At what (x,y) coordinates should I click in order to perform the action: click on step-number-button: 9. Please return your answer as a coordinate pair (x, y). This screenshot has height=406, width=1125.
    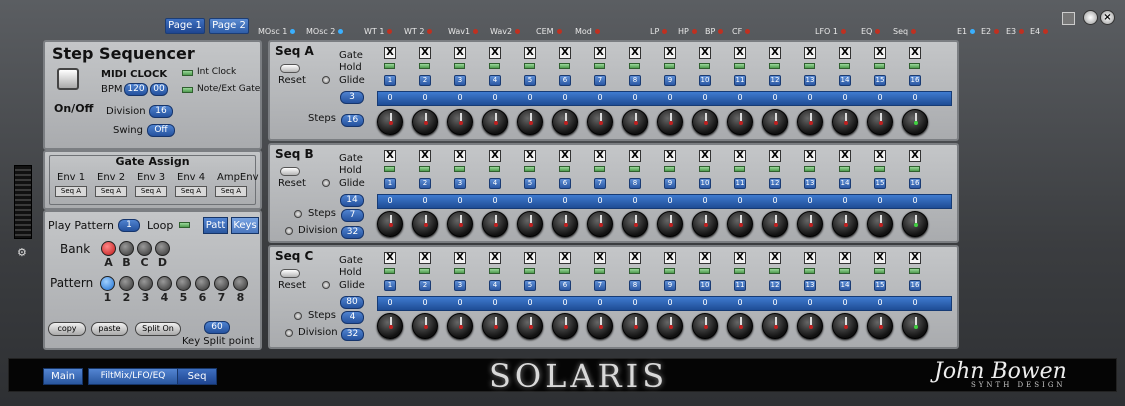
    Looking at the image, I should click on (670, 80).